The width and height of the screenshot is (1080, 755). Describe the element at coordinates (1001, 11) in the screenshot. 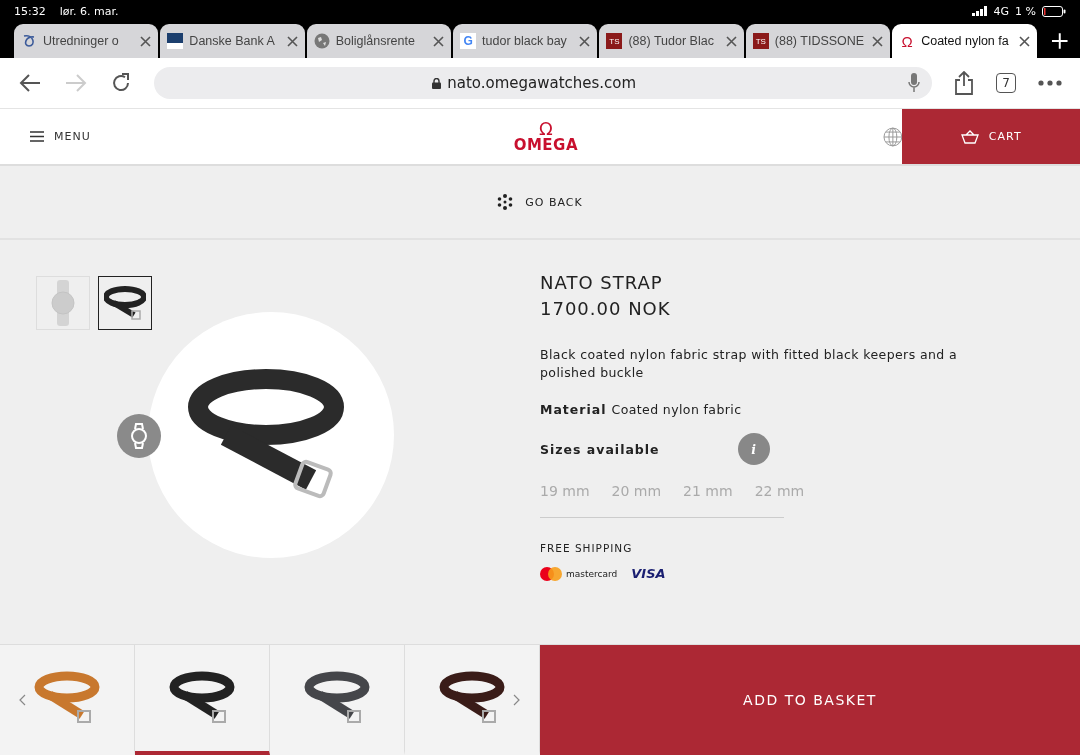

I see `network-label: 4G` at that location.